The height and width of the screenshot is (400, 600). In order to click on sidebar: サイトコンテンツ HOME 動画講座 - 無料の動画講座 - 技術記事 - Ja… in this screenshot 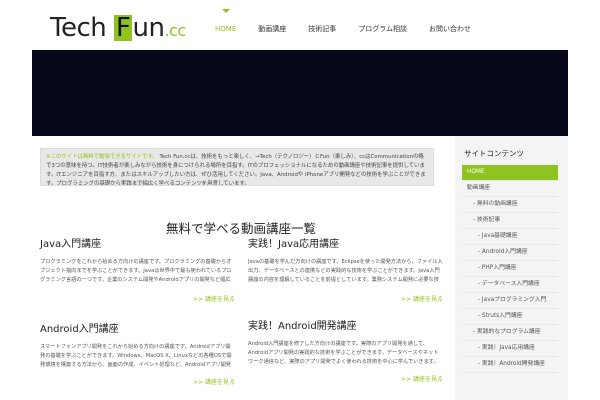, I will do `click(511, 268)`.